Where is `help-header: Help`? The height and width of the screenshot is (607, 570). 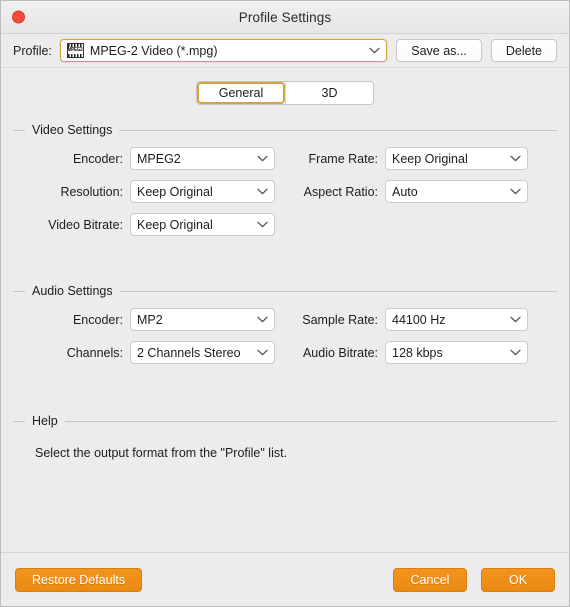
help-header: Help is located at coordinates (285, 421).